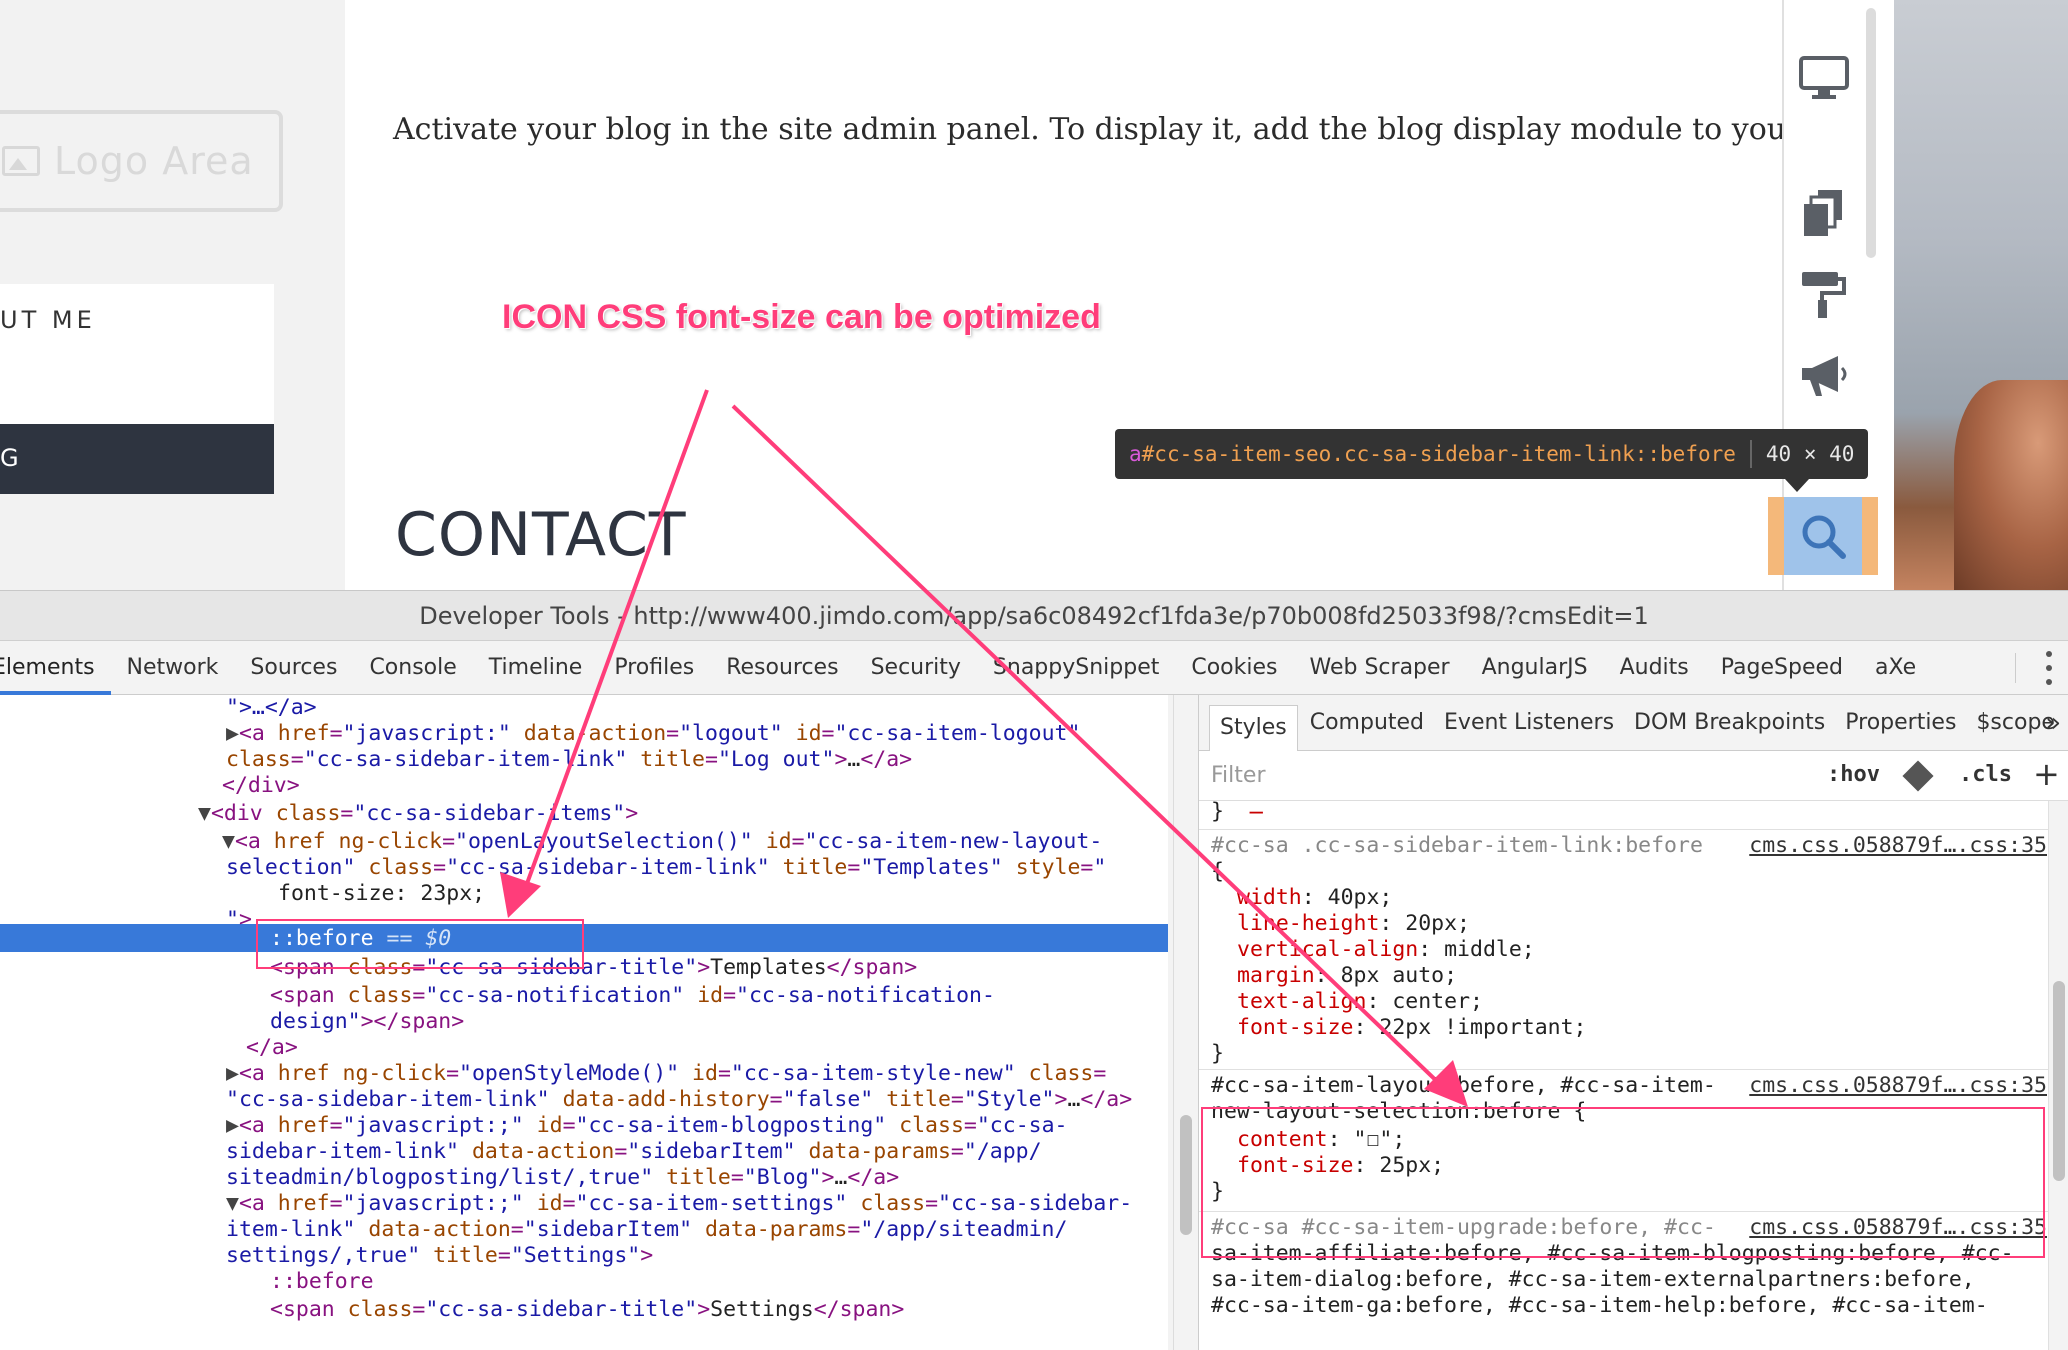 This screenshot has width=2068, height=1350. I want to click on dom-line: ">, so click(239, 920).